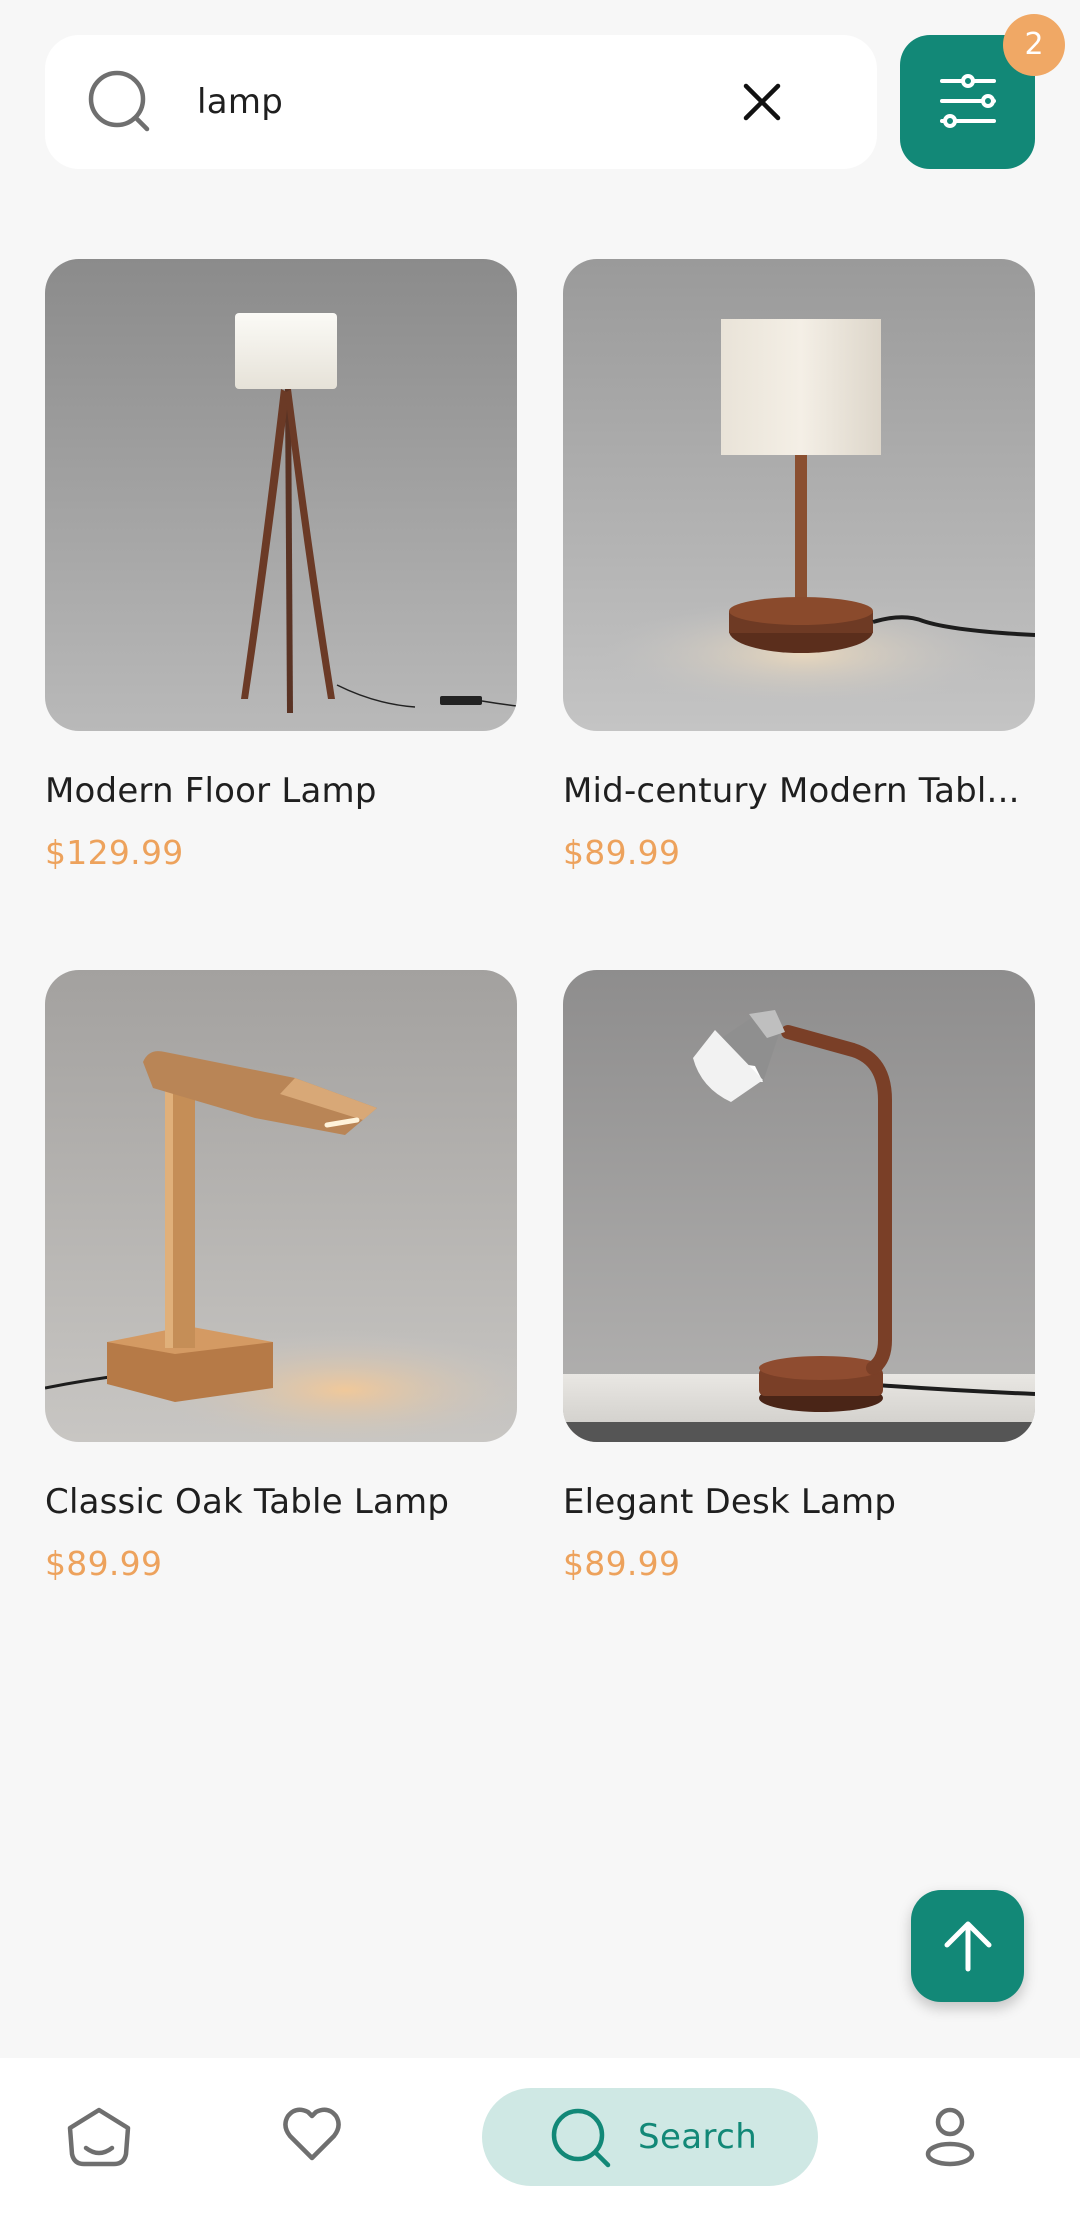 Image resolution: width=1080 pixels, height=2216 pixels. I want to click on home-icon, so click(99, 2137).